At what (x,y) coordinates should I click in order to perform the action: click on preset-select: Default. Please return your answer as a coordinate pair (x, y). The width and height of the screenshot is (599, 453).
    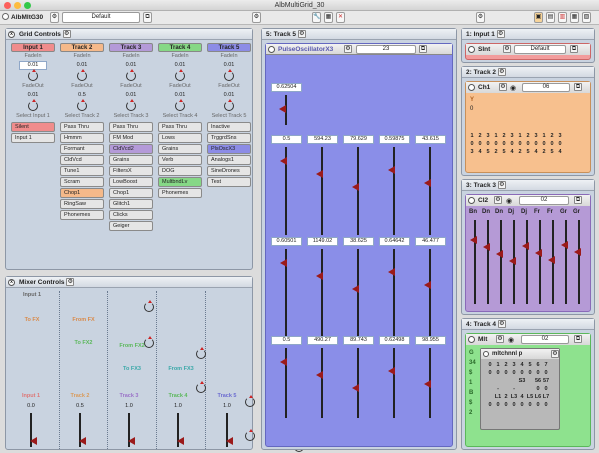
    Looking at the image, I should click on (101, 17).